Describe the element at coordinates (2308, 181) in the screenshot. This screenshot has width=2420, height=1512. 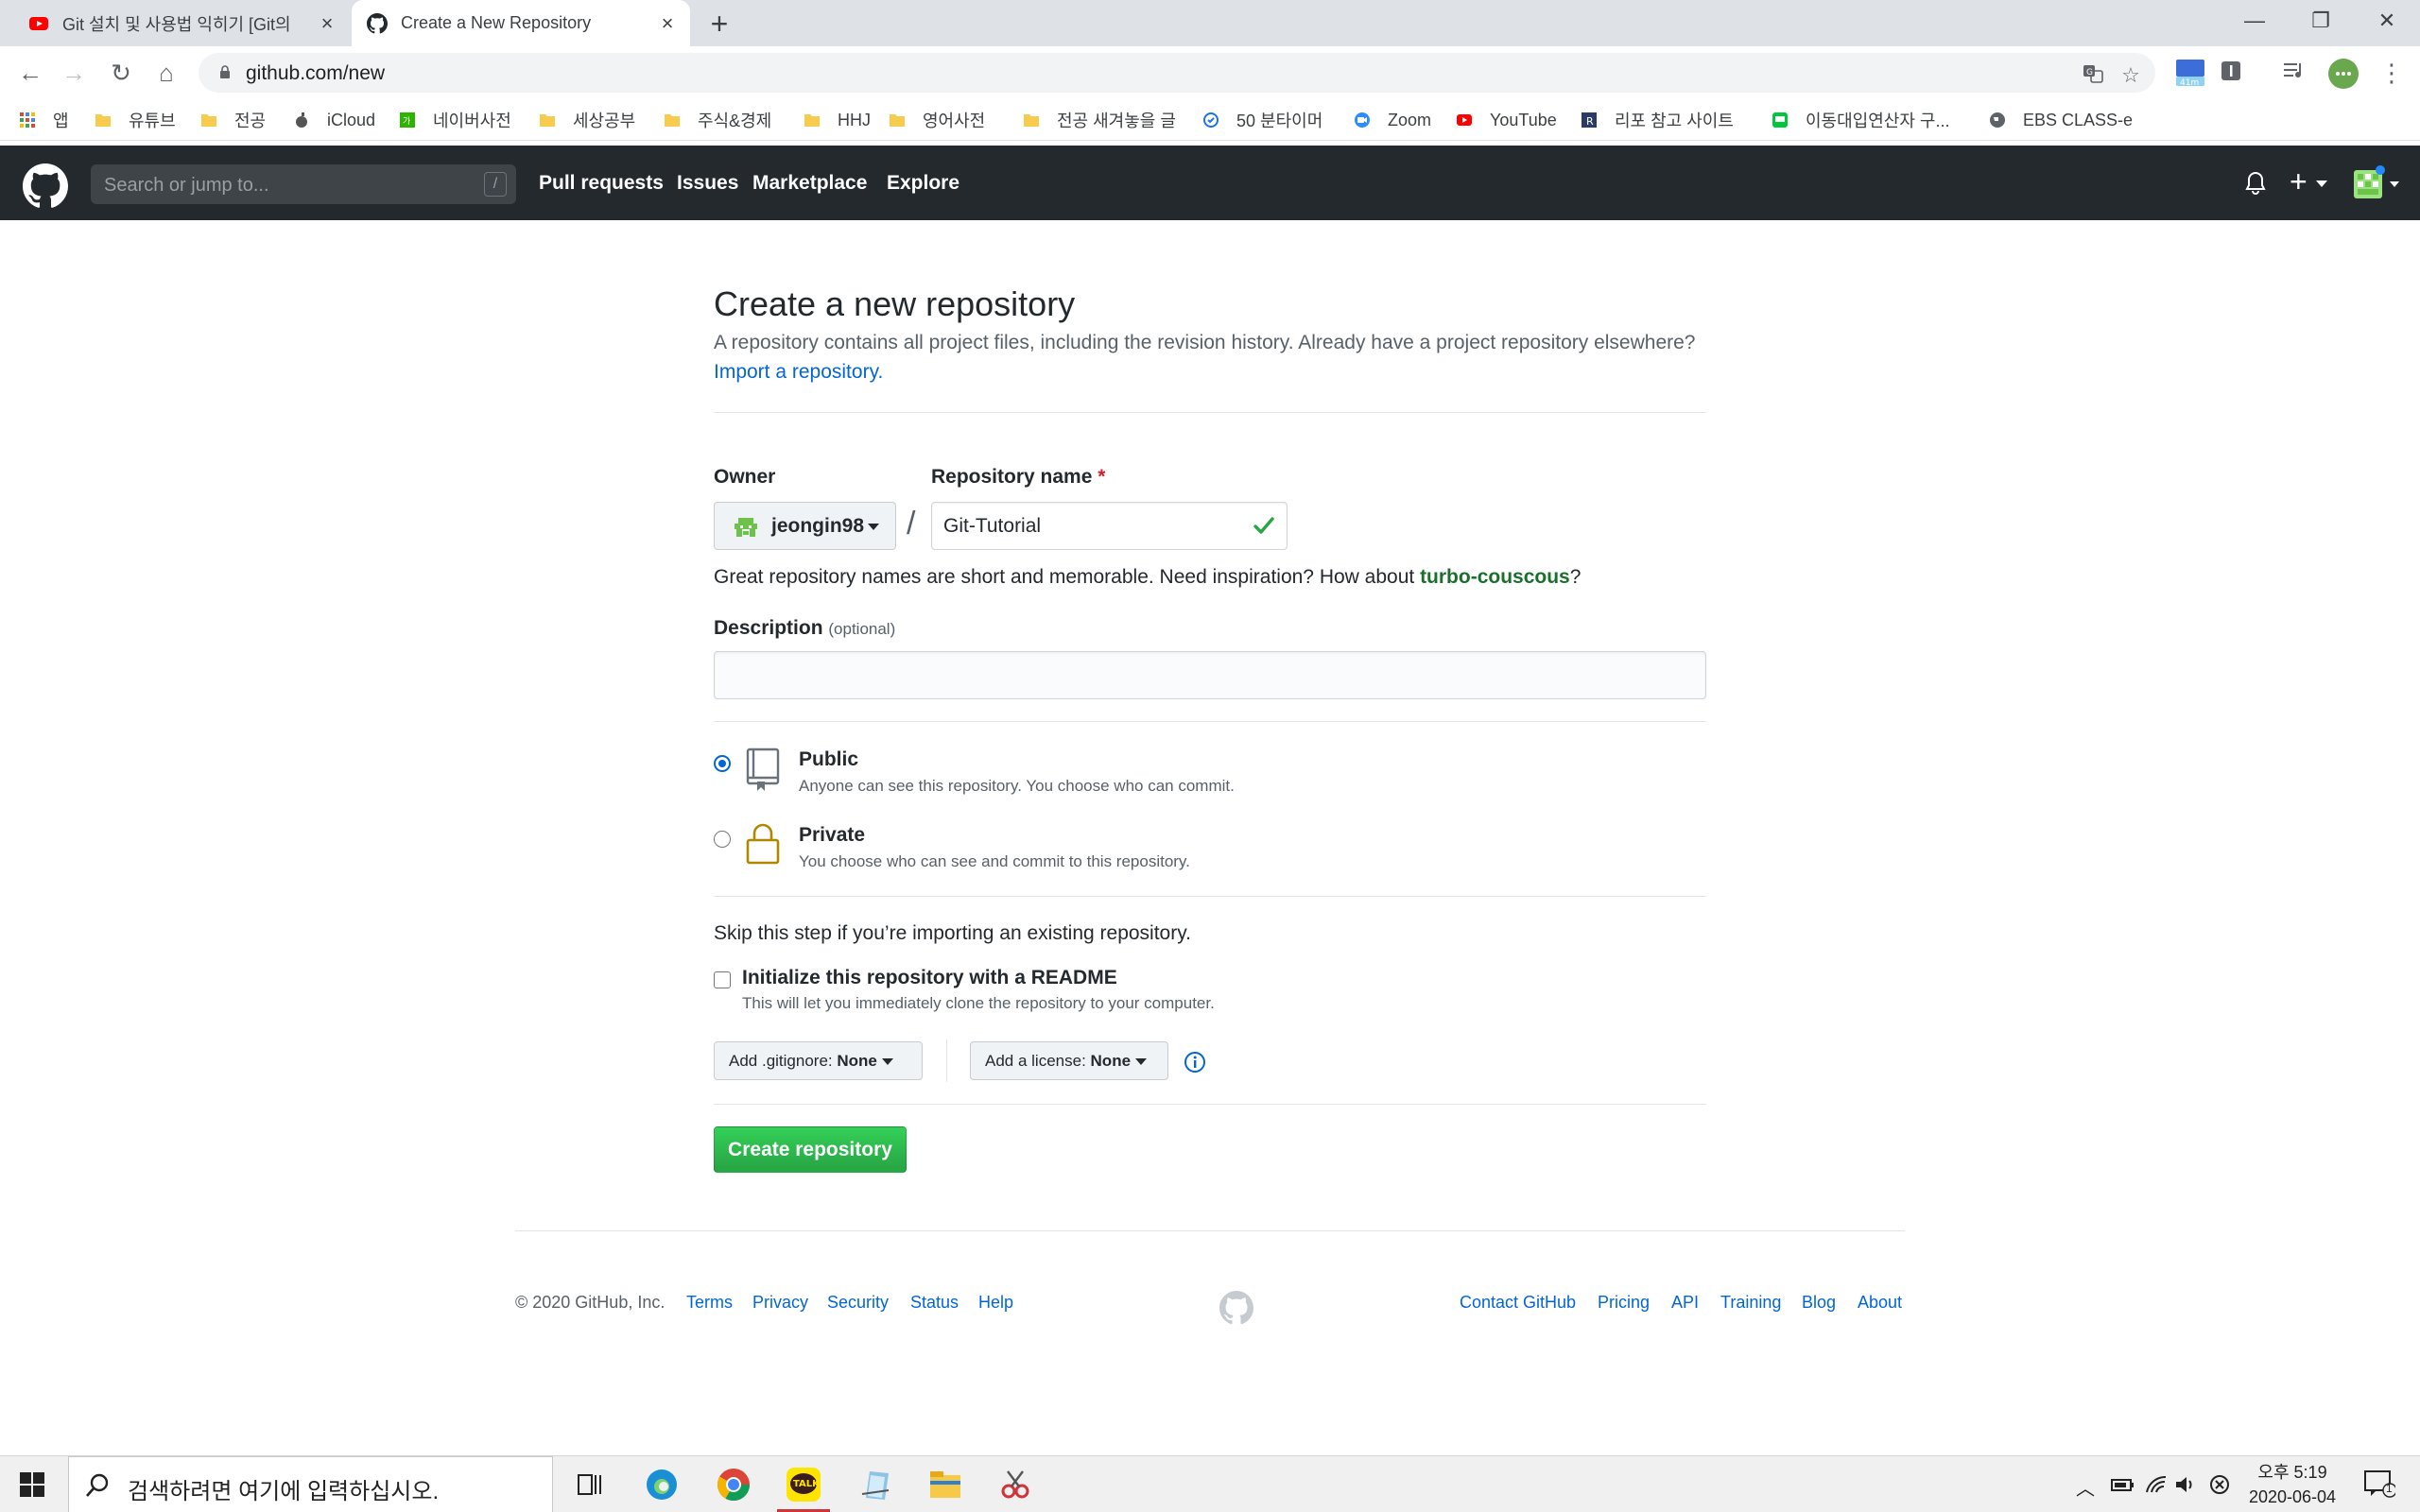
I see `new-menu-button: +` at that location.